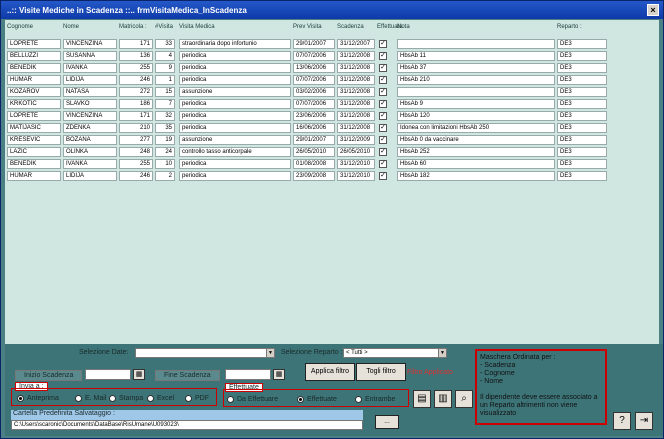 The width and height of the screenshot is (664, 439). Describe the element at coordinates (205, 353) in the screenshot. I see `selezione-date-combo: ▼` at that location.